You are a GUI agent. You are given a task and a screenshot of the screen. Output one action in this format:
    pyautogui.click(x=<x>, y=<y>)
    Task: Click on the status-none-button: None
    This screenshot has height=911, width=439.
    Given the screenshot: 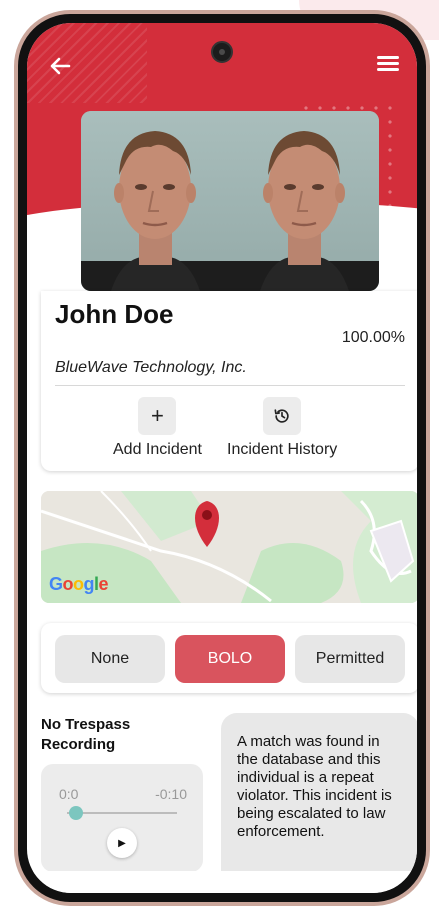 What is the action you would take?
    pyautogui.click(x=110, y=659)
    